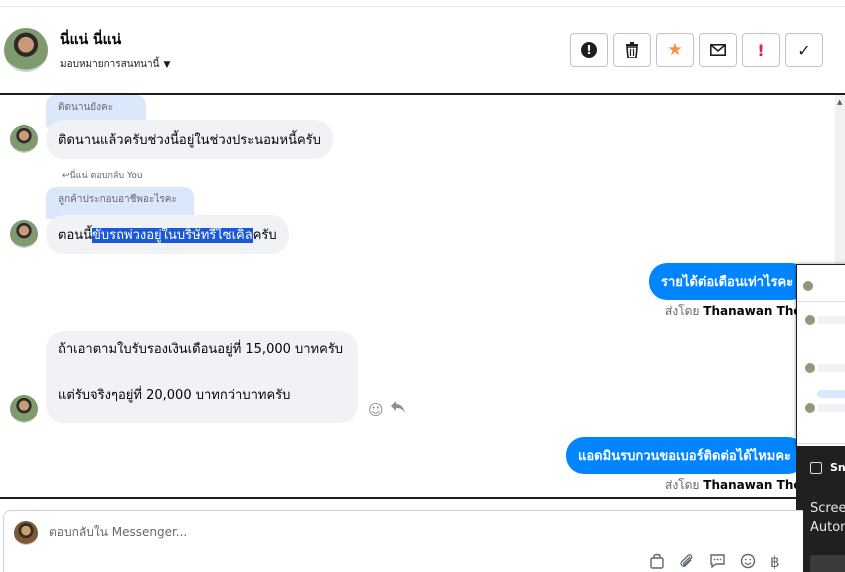  I want to click on message-text-end: ครับ, so click(264, 235).